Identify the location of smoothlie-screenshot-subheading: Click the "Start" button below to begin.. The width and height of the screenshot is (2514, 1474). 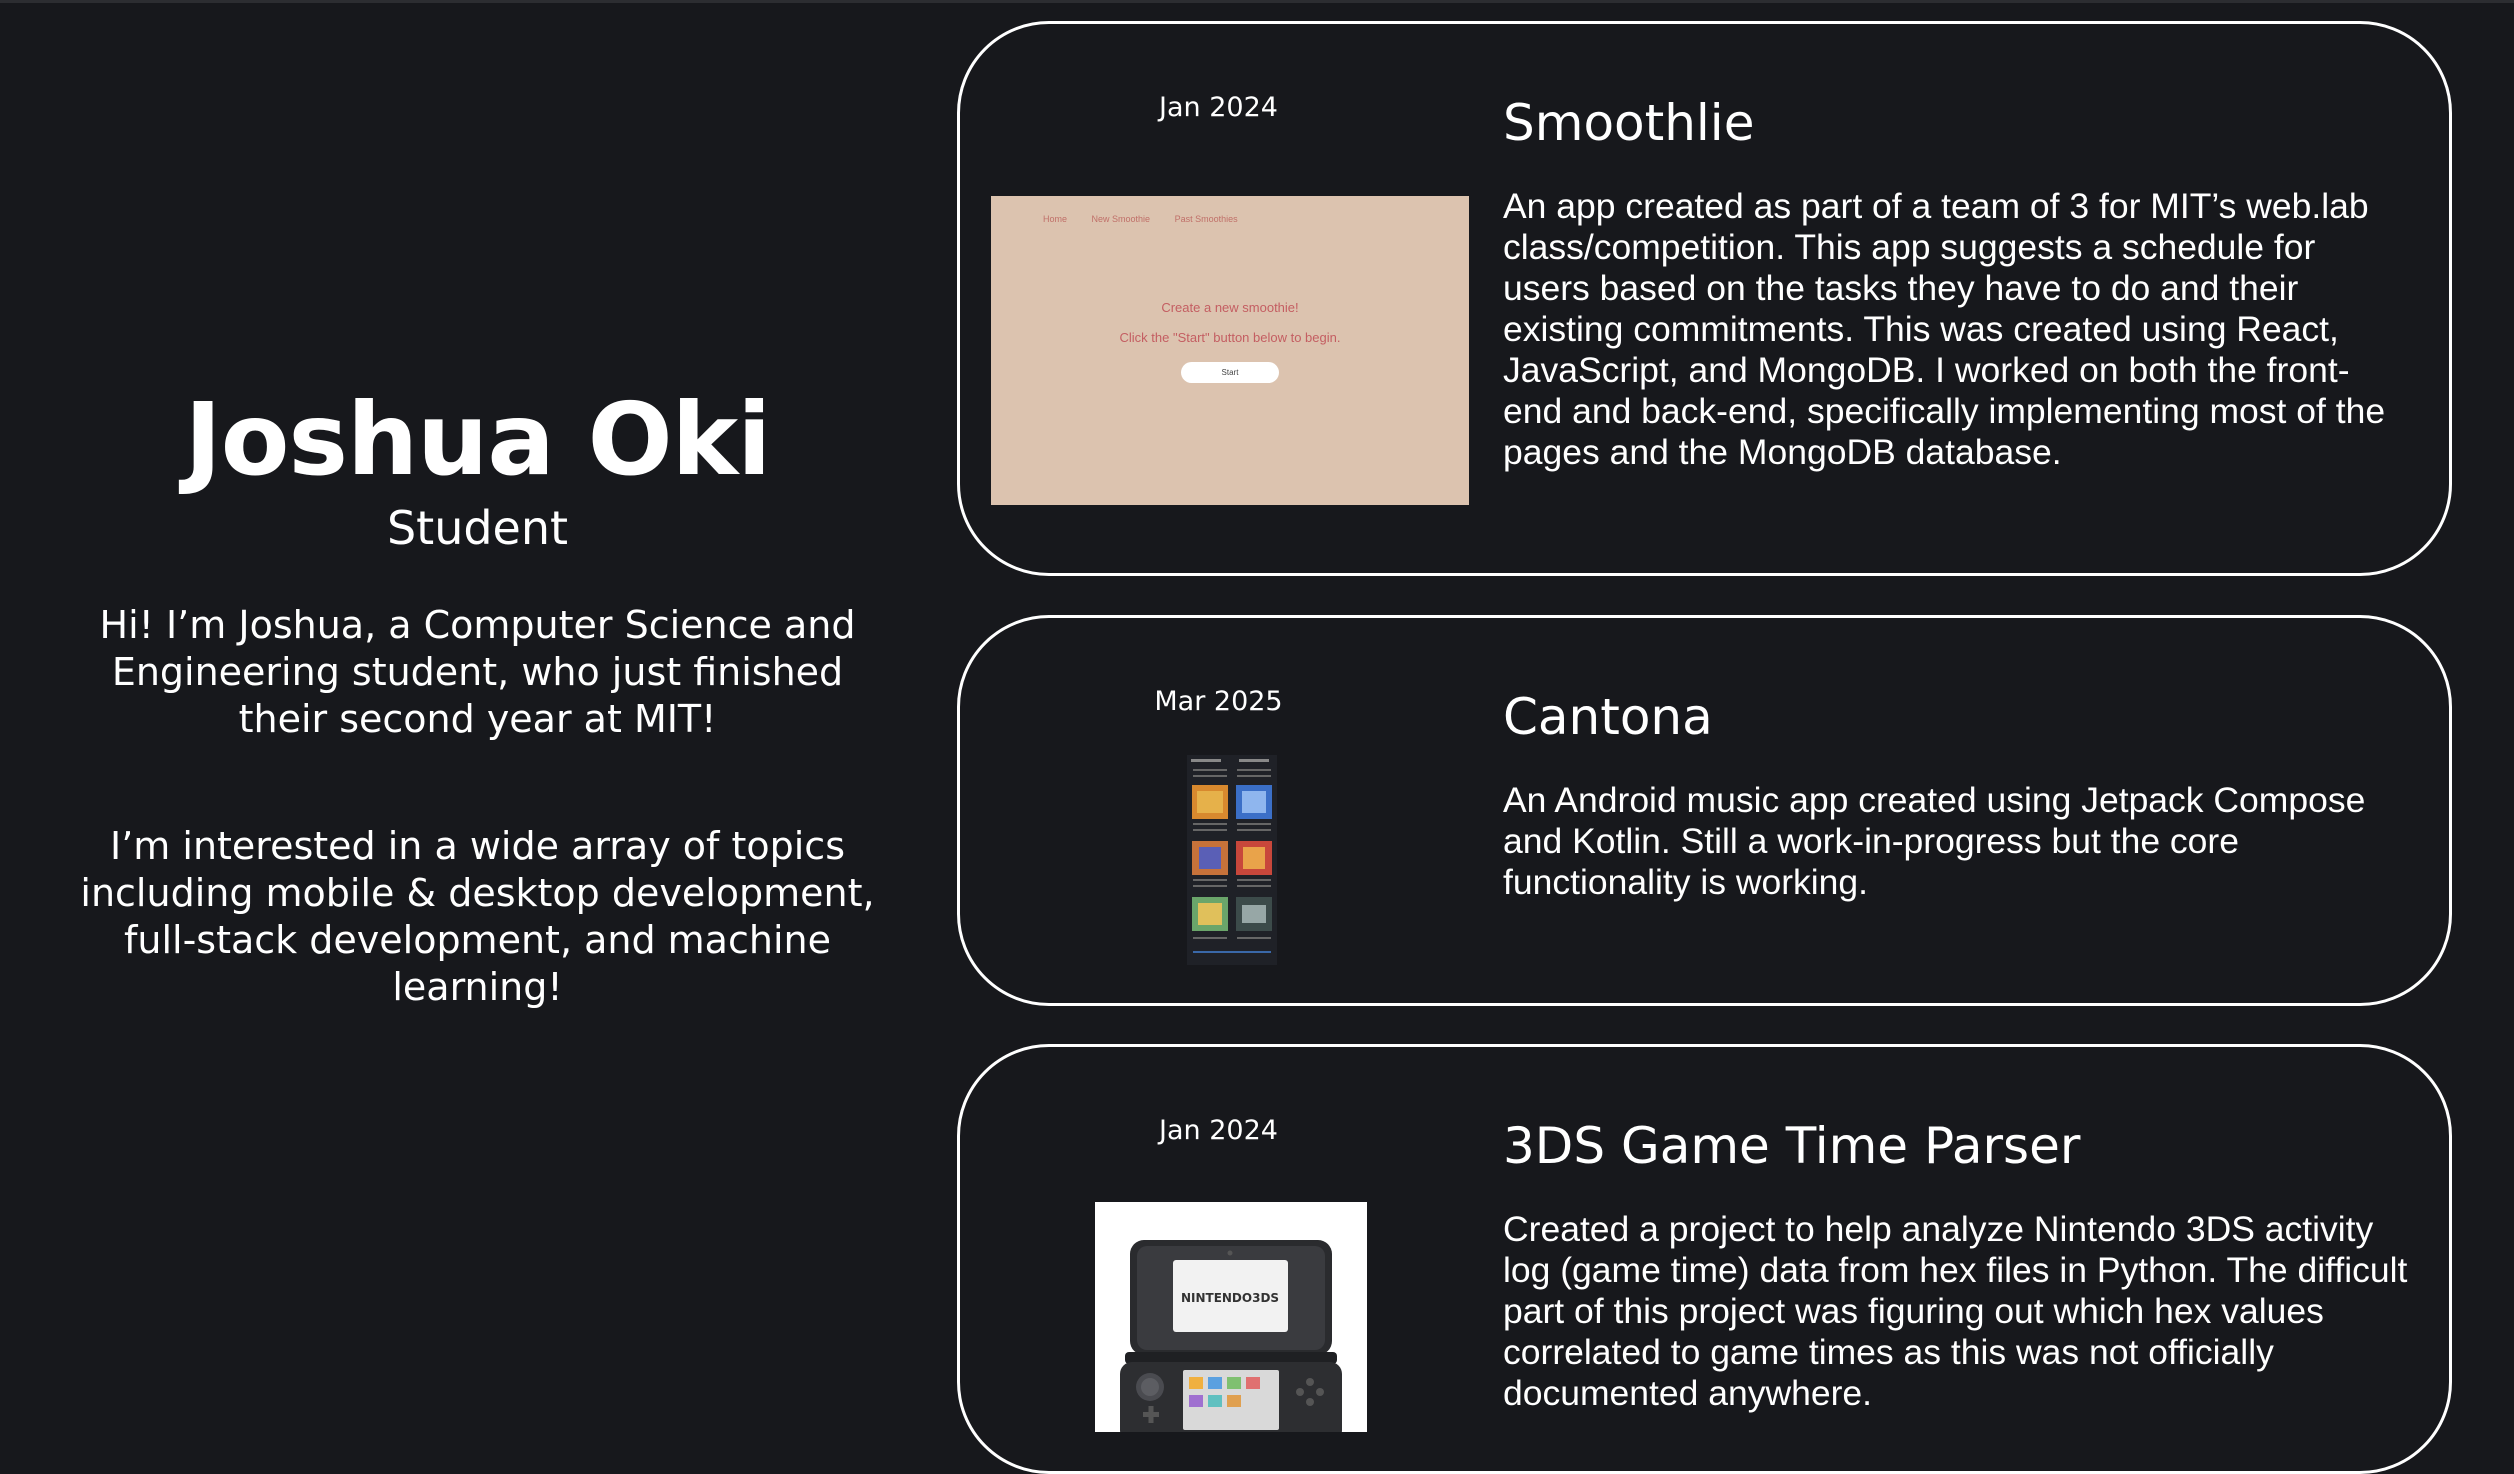
(1230, 337).